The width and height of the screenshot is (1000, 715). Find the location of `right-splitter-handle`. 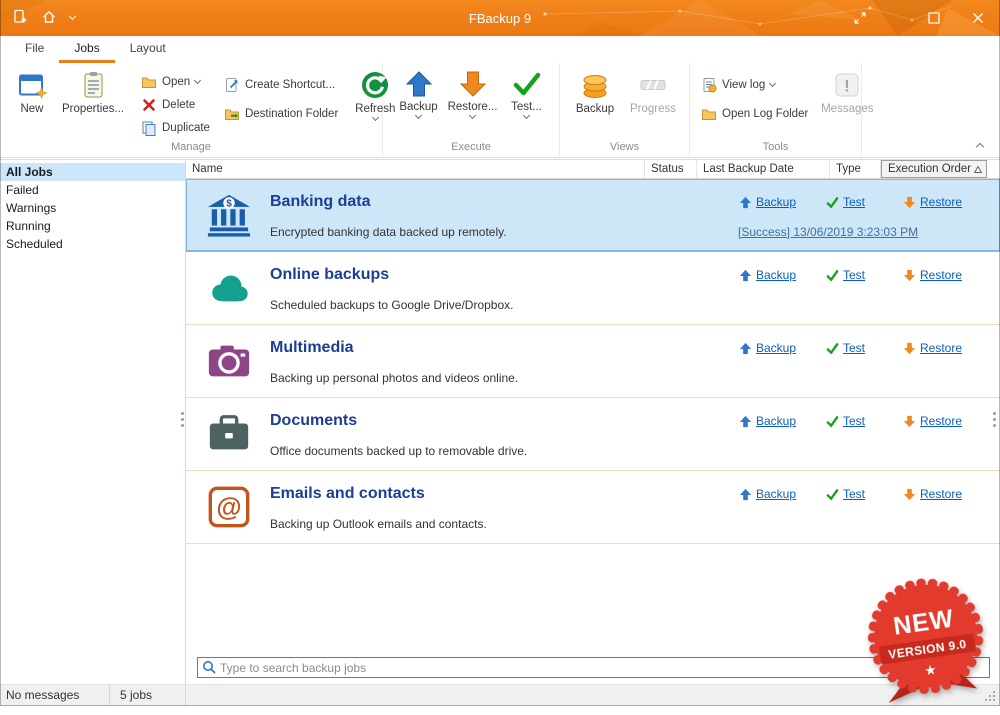

right-splitter-handle is located at coordinates (994, 413).